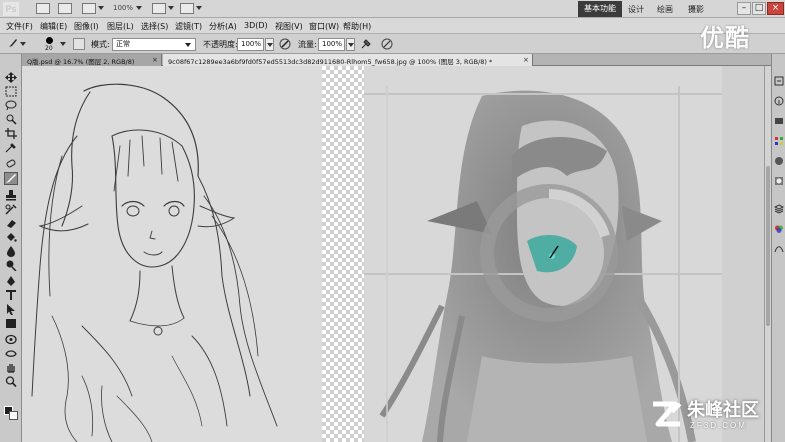 This screenshot has width=785, height=442. I want to click on tab-q-psd-close-icon: ×, so click(155, 60).